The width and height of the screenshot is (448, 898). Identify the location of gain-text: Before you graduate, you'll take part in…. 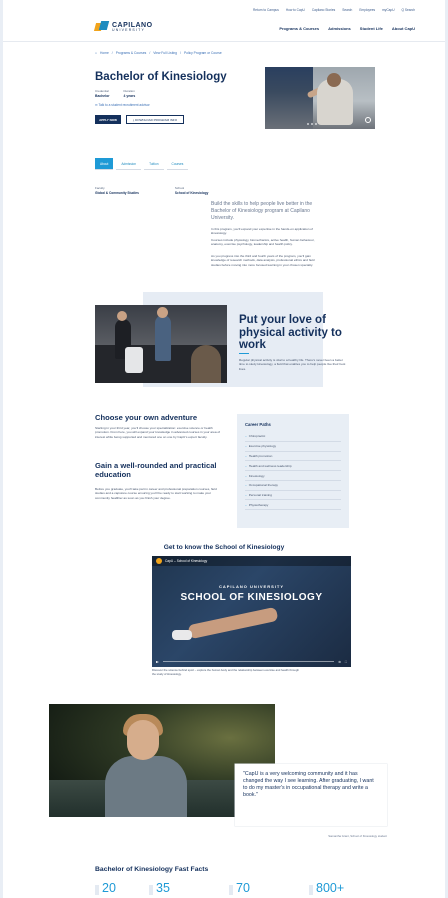
(156, 493).